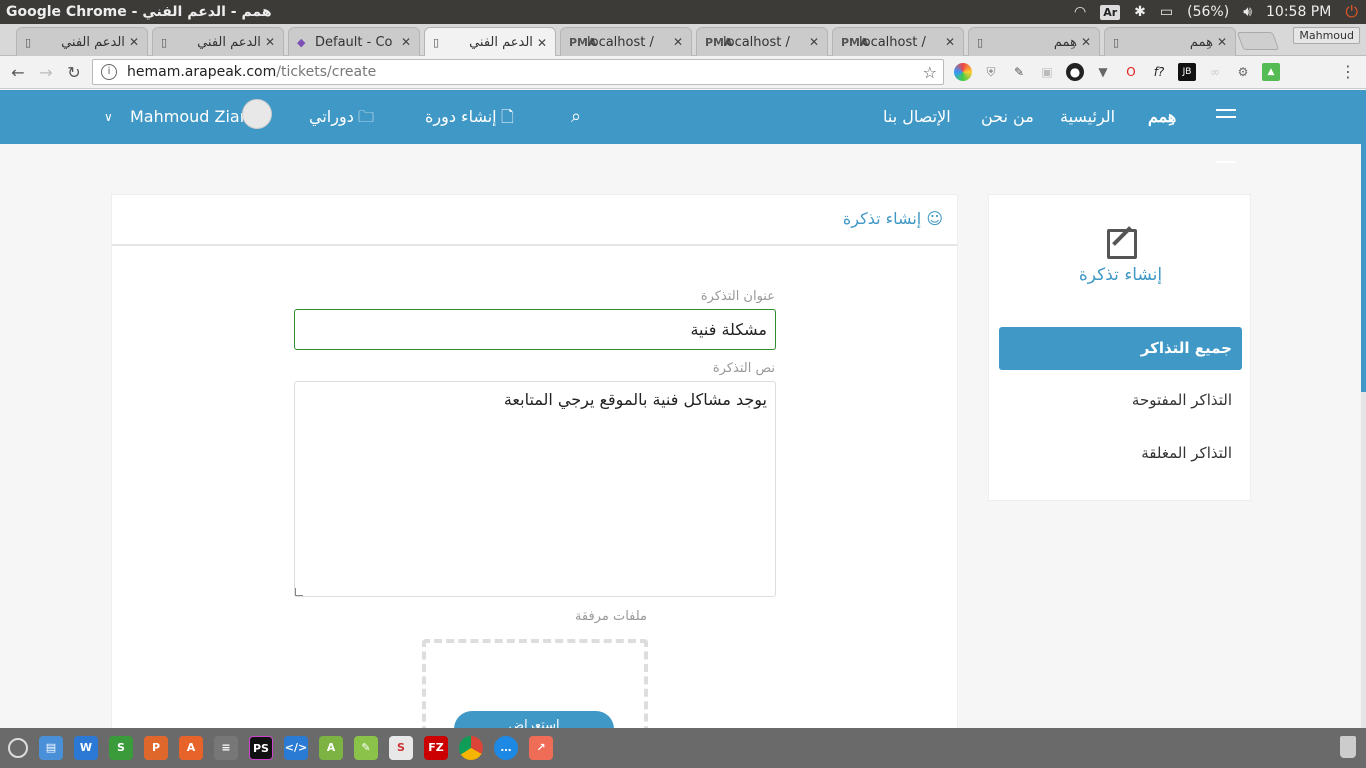 The height and width of the screenshot is (768, 1366). I want to click on android-beta-extension-icon: ▲, so click(1271, 72).